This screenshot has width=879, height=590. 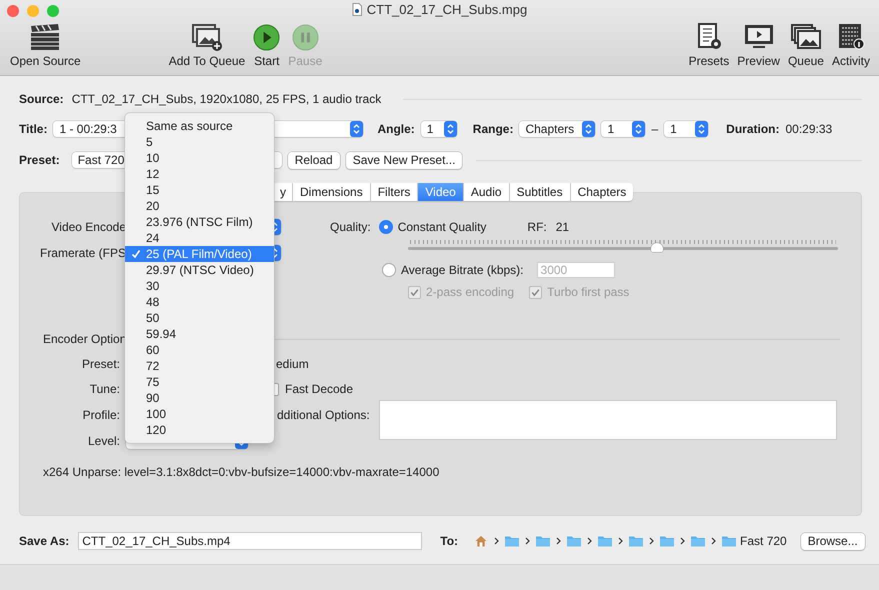 What do you see at coordinates (563, 227) in the screenshot?
I see `rf-value: 21` at bounding box center [563, 227].